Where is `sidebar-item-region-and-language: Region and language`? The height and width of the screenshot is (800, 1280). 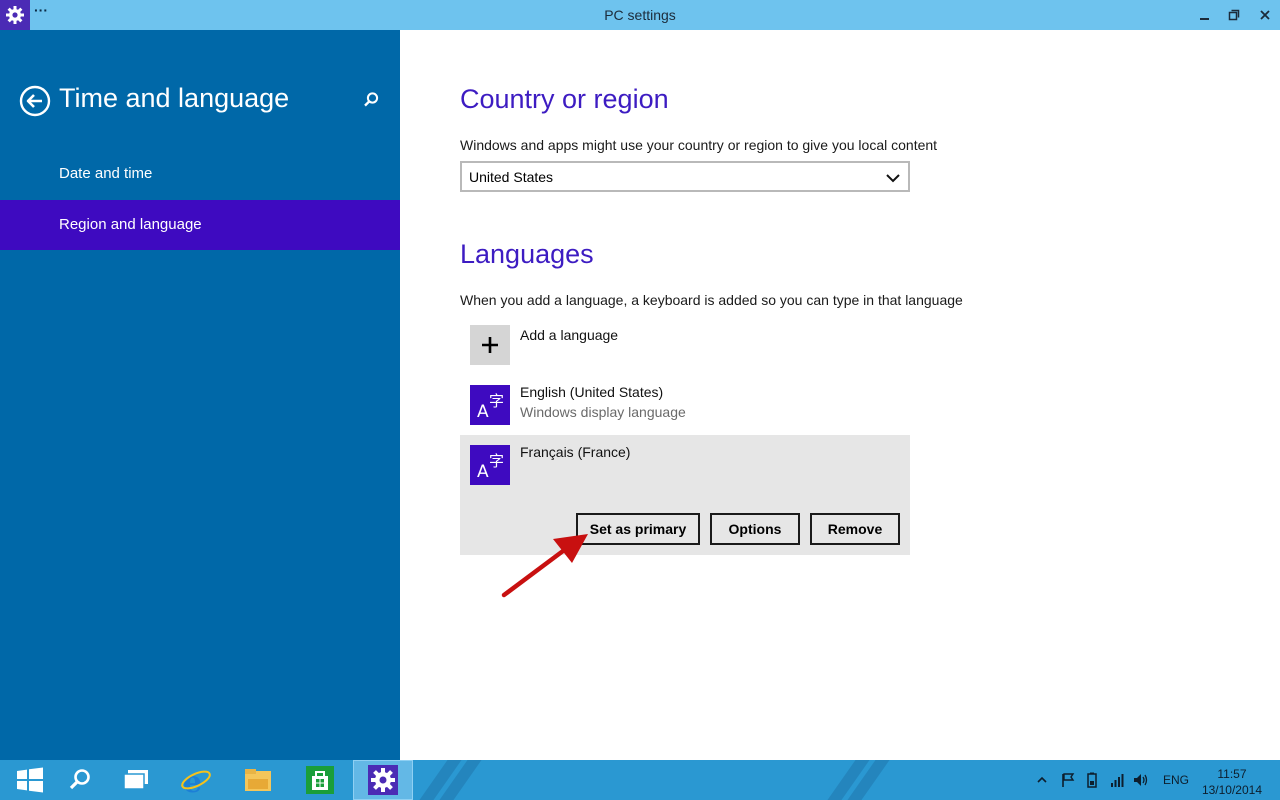 sidebar-item-region-and-language: Region and language is located at coordinates (200, 225).